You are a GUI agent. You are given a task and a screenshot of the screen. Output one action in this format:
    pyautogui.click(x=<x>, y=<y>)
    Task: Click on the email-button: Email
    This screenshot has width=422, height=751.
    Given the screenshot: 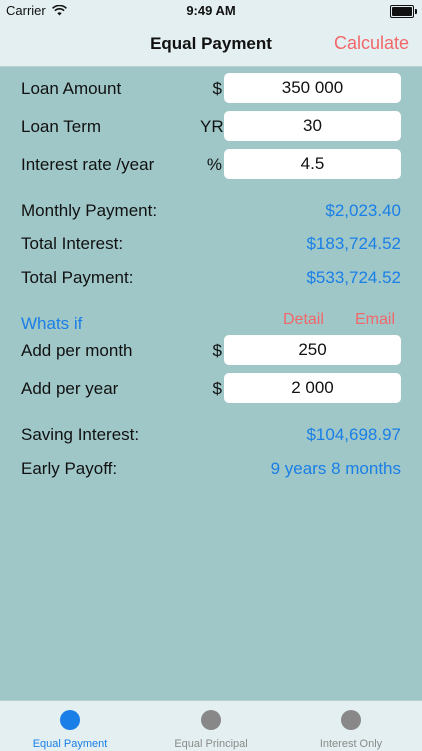 What is the action you would take?
    pyautogui.click(x=375, y=320)
    